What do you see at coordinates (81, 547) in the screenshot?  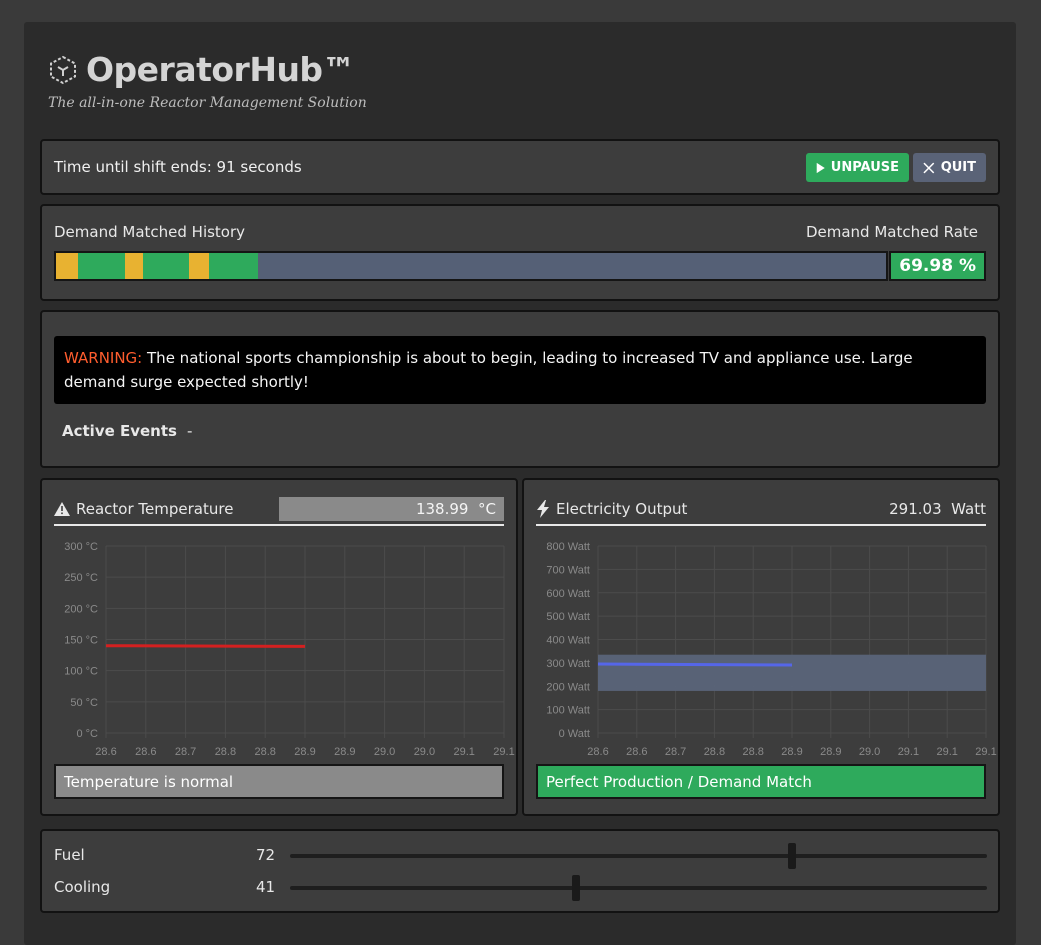 I see `y-tick-label: 300 °C` at bounding box center [81, 547].